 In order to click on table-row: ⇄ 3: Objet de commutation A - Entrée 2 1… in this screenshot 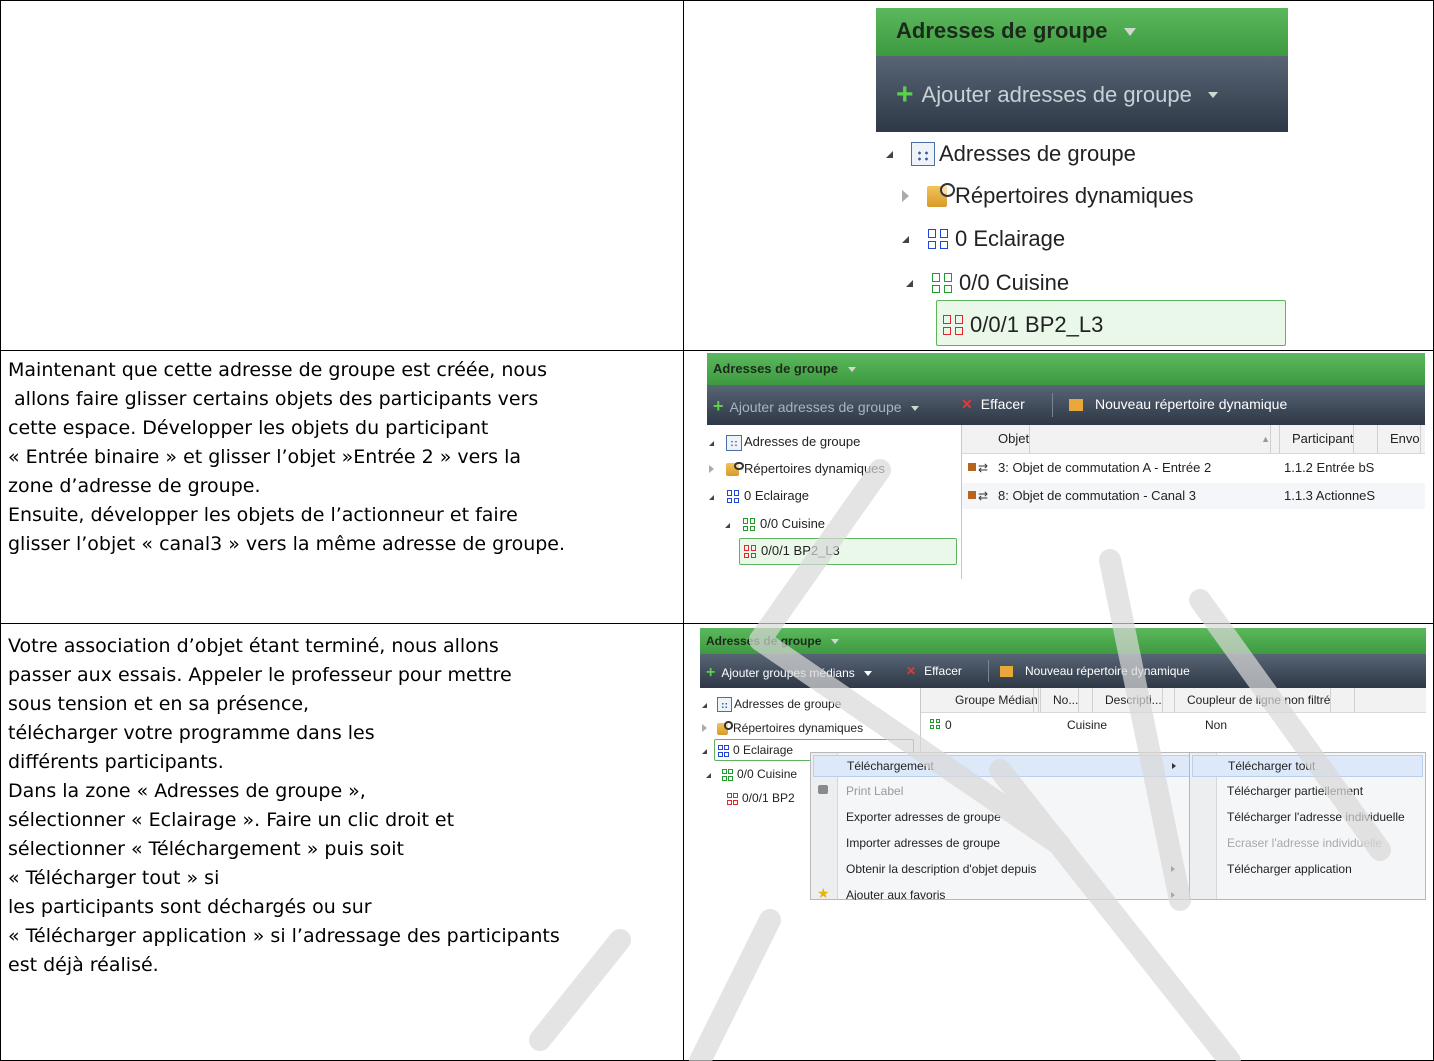, I will do `click(1193, 468)`.